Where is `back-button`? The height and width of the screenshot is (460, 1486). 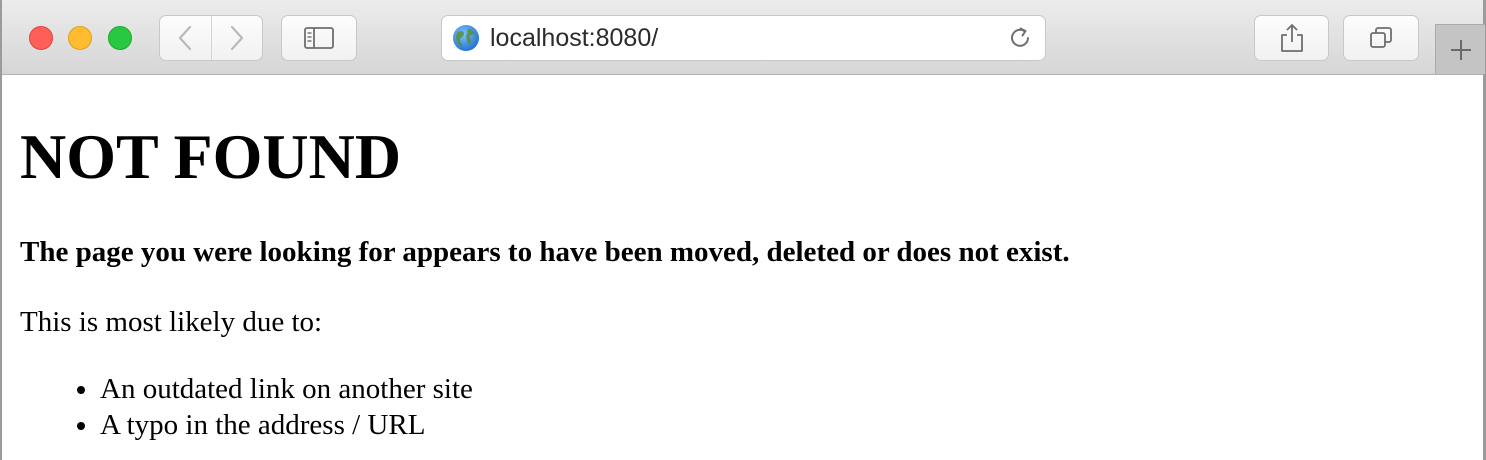 back-button is located at coordinates (185, 38).